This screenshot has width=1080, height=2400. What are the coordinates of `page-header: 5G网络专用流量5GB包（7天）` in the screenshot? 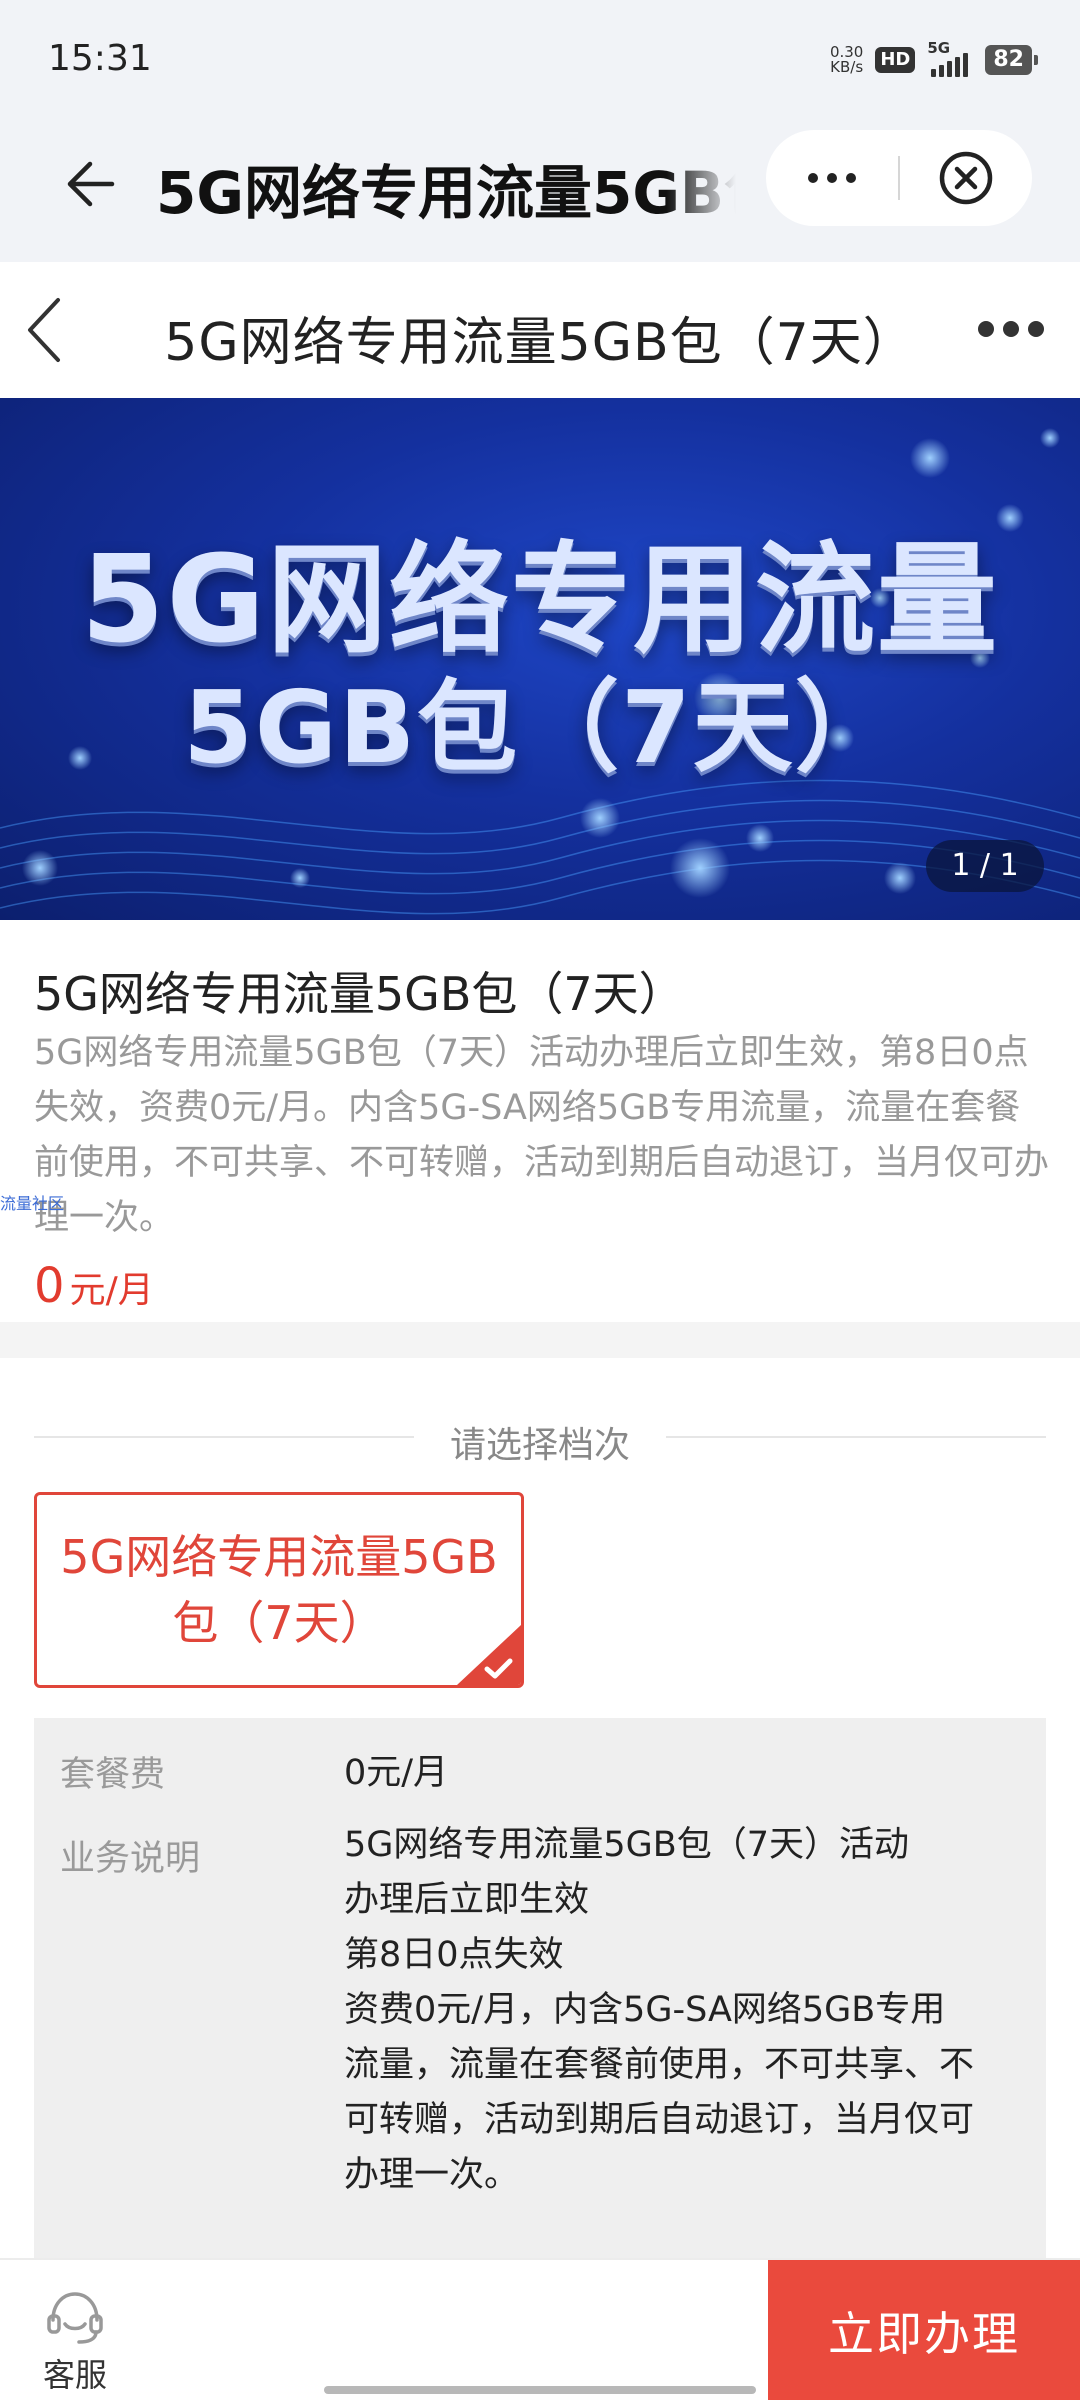 It's located at (540, 330).